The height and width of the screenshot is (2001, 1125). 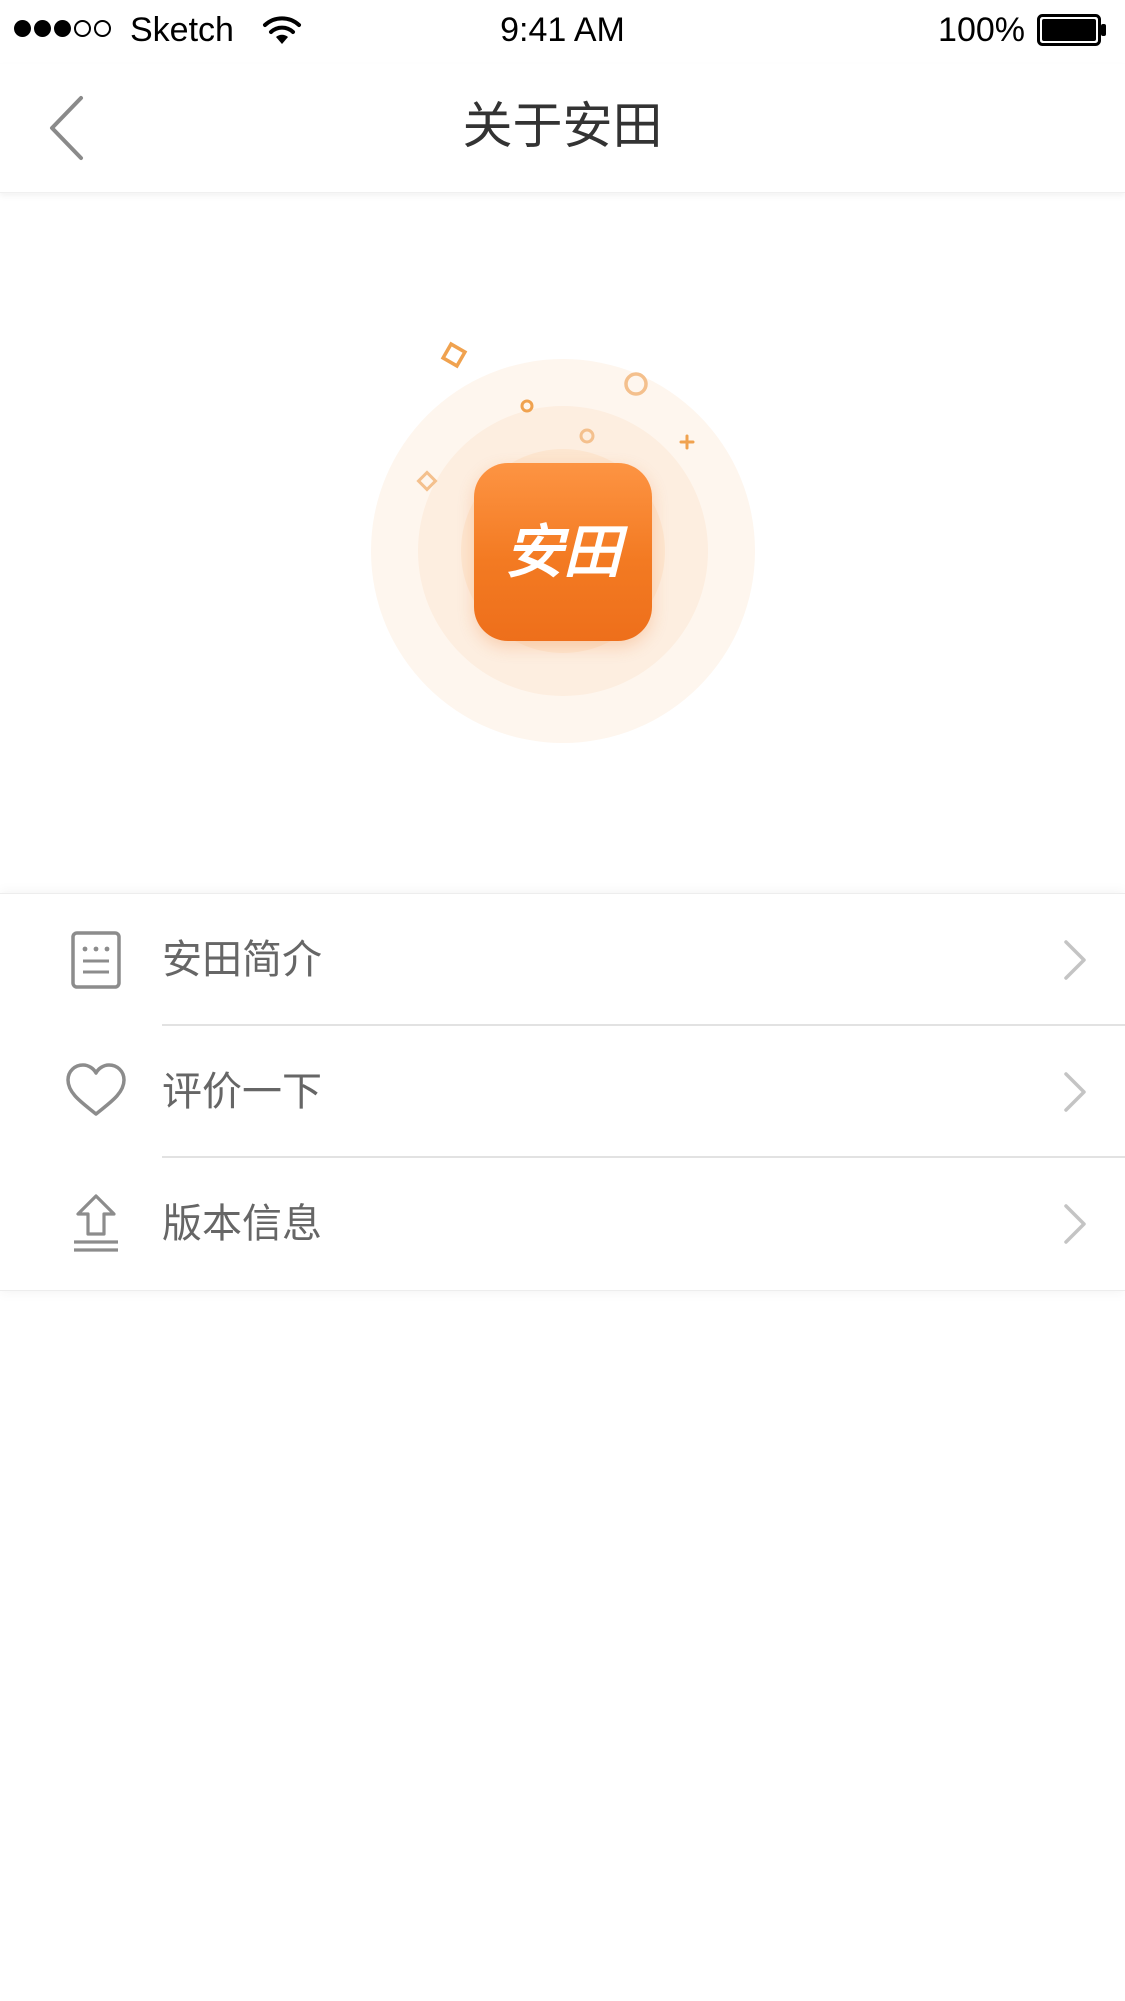 What do you see at coordinates (562, 960) in the screenshot?
I see `menu-item-intro: 安田简介` at bounding box center [562, 960].